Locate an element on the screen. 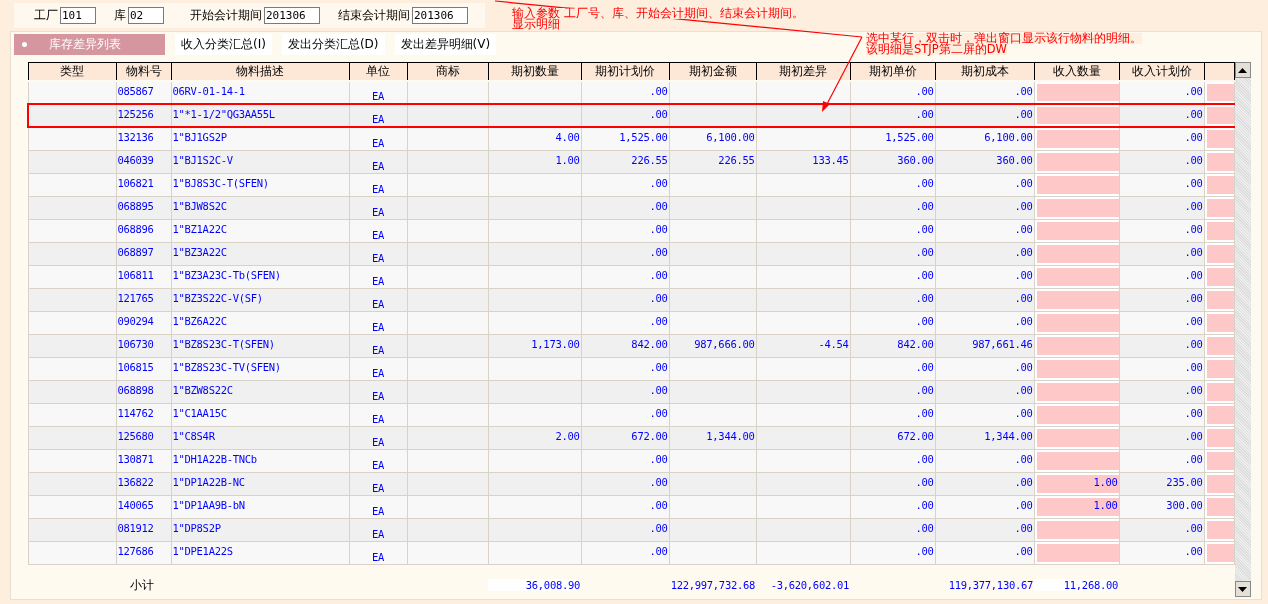 The image size is (1268, 604). table-row: 106730 1"BZ8S23C-T(SFEN) EA 1,173.00 842.00 987,666.00 -4.54 842.00 987,661.46 .00 is located at coordinates (631, 345).